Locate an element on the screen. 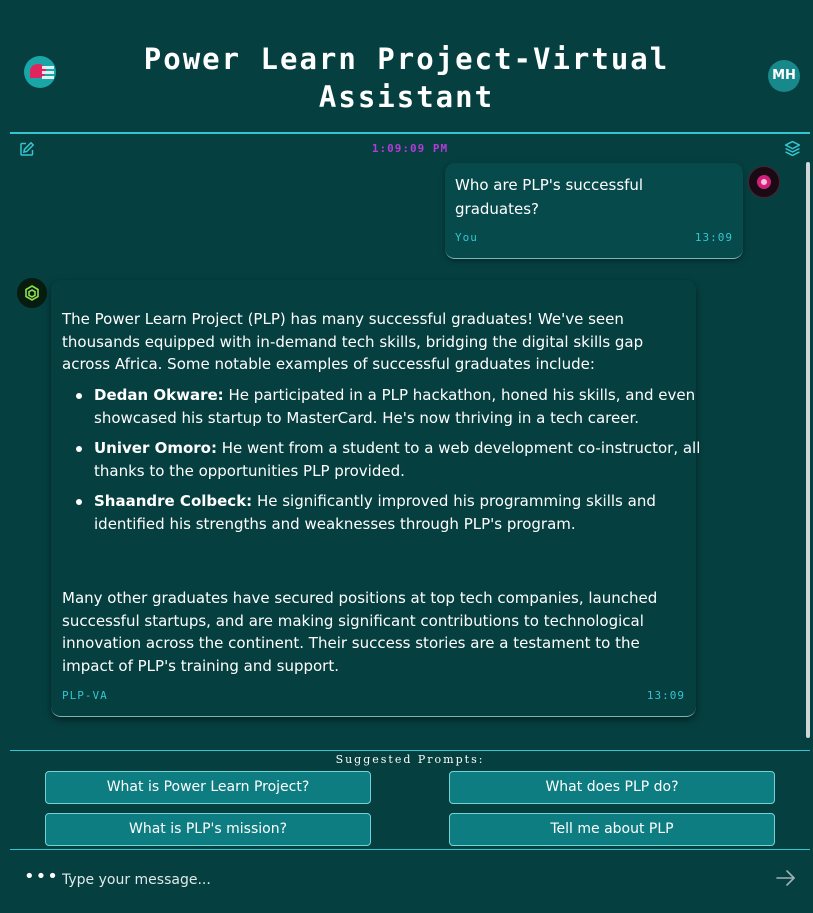 Image resolution: width=813 pixels, height=913 pixels. graduate-name: Shaandre Colbeck: is located at coordinates (173, 501).